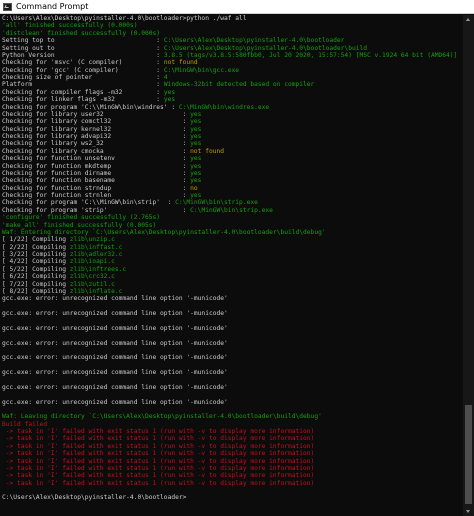 The image size is (474, 516). Describe the element at coordinates (36, 247) in the screenshot. I see `console-text-segment: [ 2/22] Compiling` at that location.